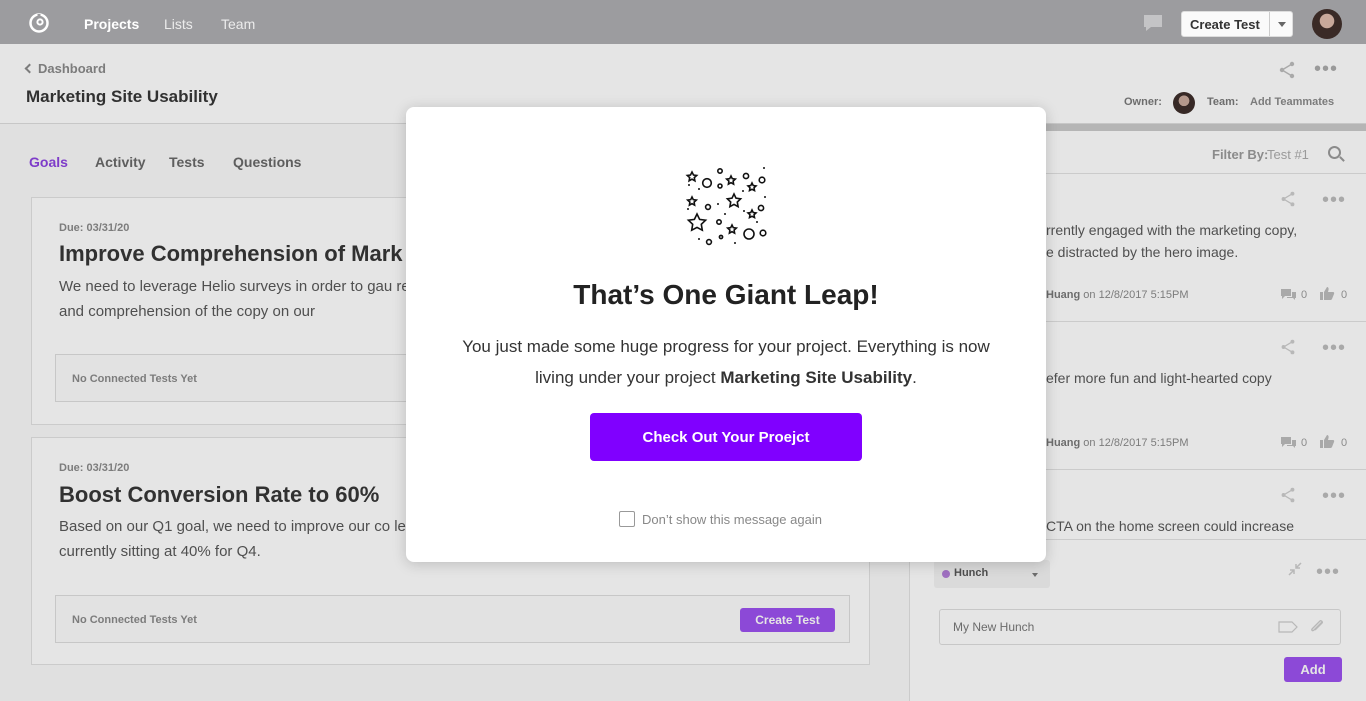 This screenshot has width=1366, height=701. Describe the element at coordinates (683, 22) in the screenshot. I see `top-navigation-bar: Projects Lists Team Create Test` at that location.